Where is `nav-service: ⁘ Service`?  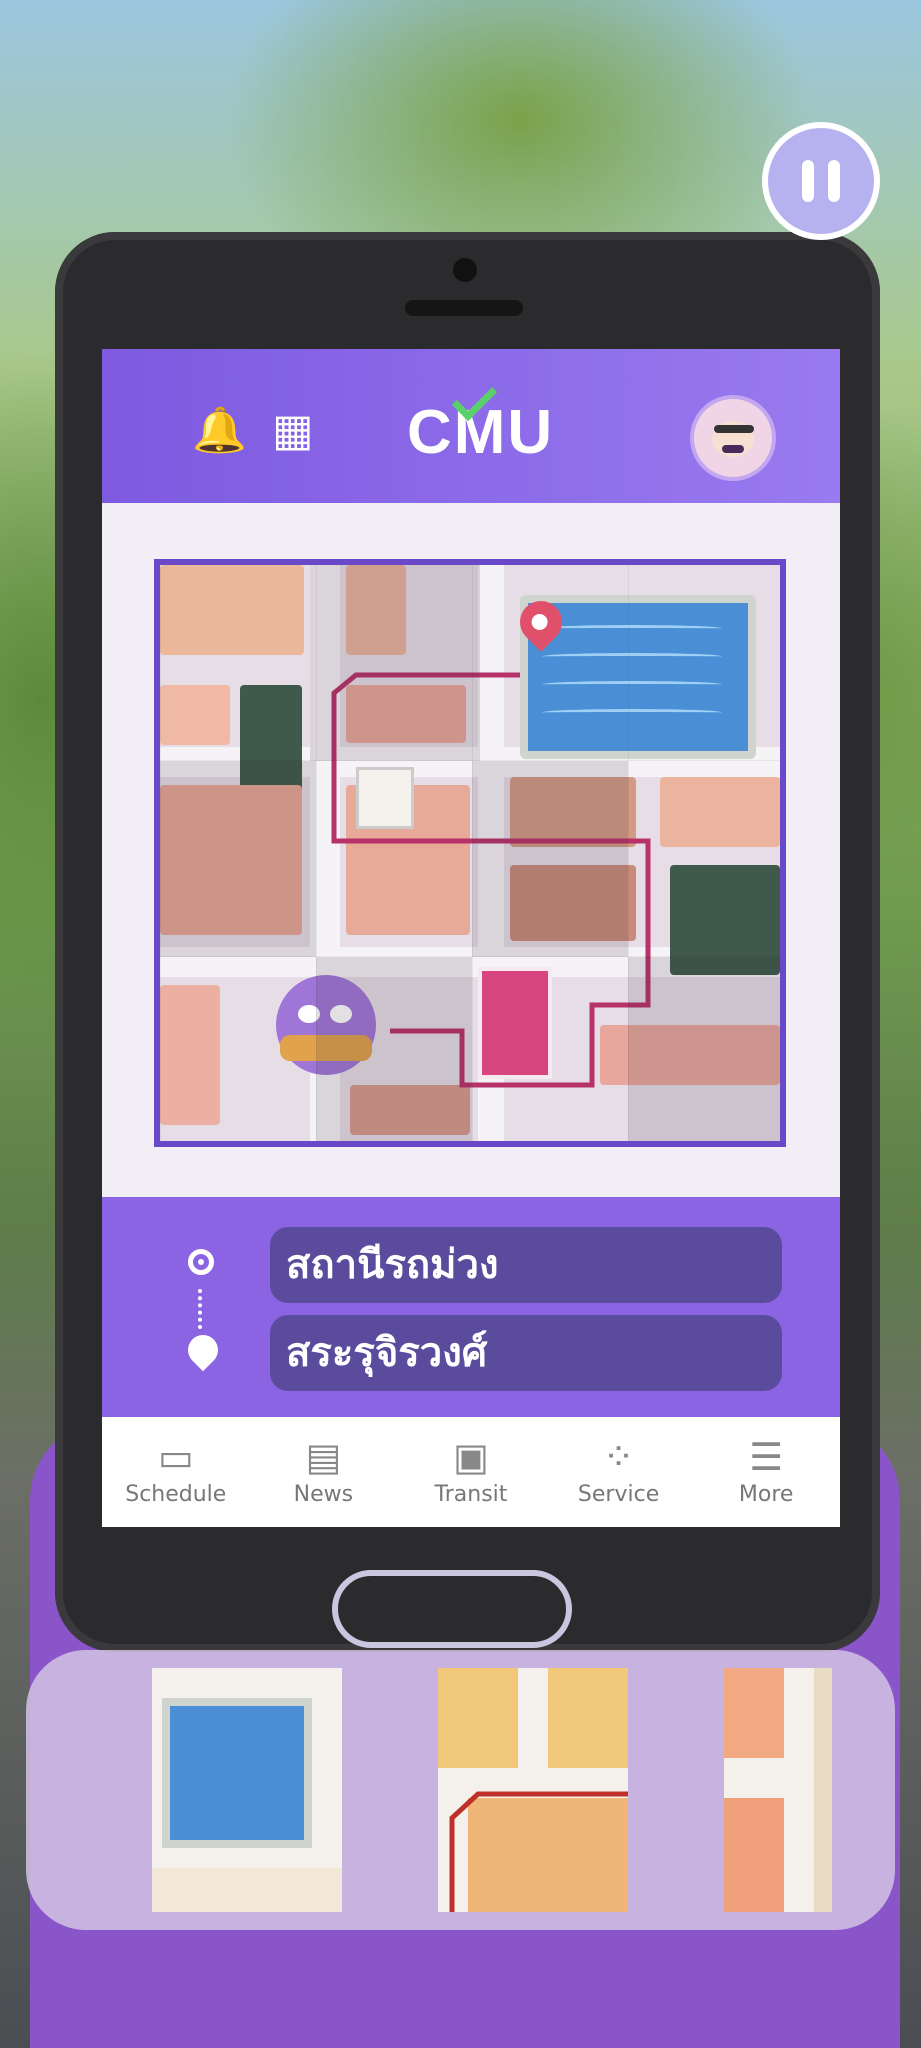
nav-service: ⁘ Service is located at coordinates (619, 1472).